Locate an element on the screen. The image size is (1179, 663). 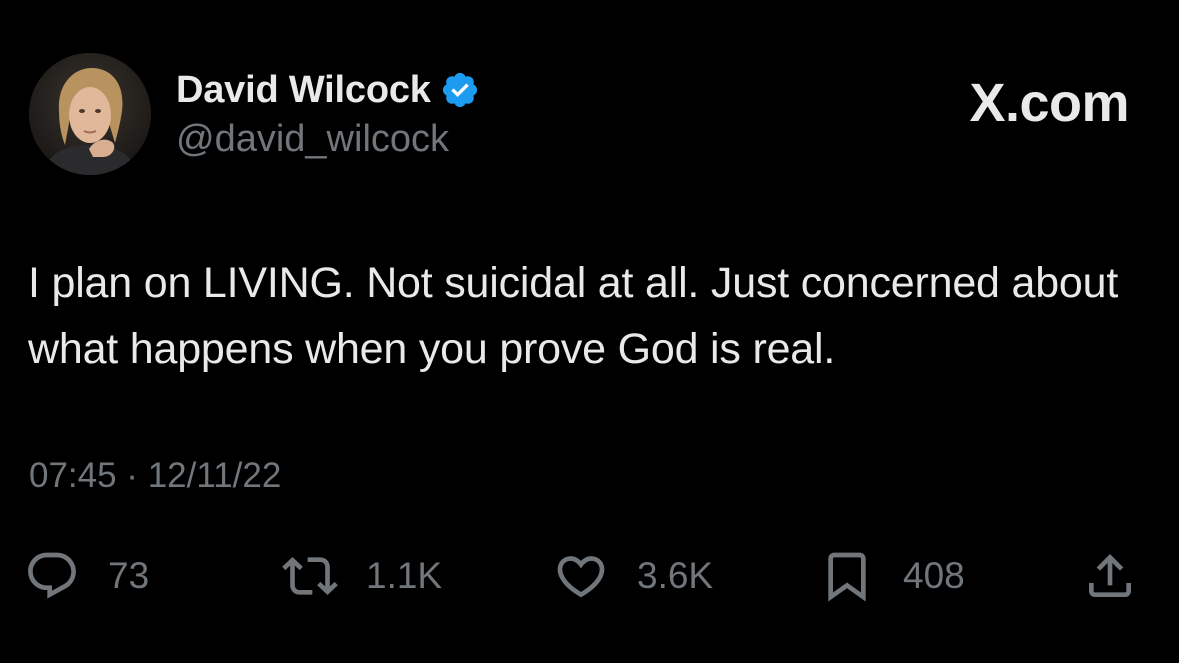
reply-count: 73 is located at coordinates (129, 575).